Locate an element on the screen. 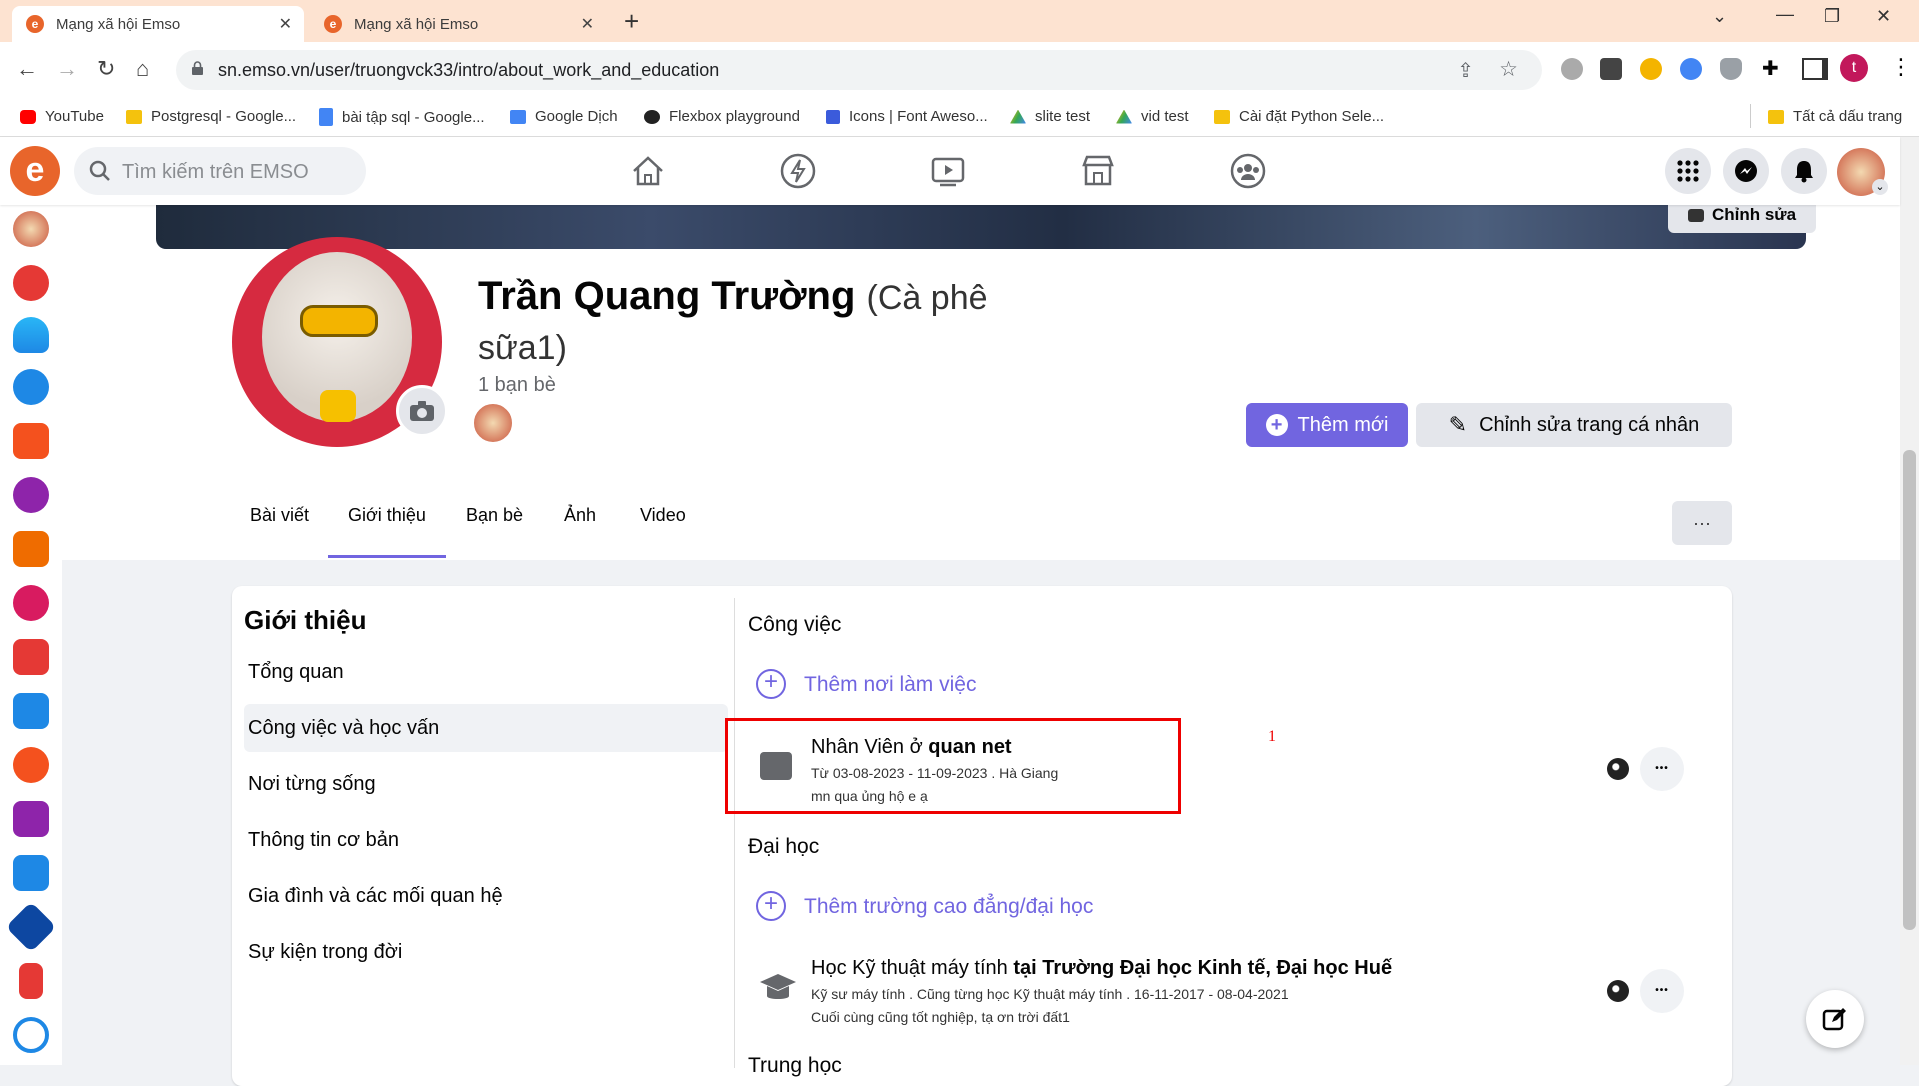  stats-icon is located at coordinates (31, 711).